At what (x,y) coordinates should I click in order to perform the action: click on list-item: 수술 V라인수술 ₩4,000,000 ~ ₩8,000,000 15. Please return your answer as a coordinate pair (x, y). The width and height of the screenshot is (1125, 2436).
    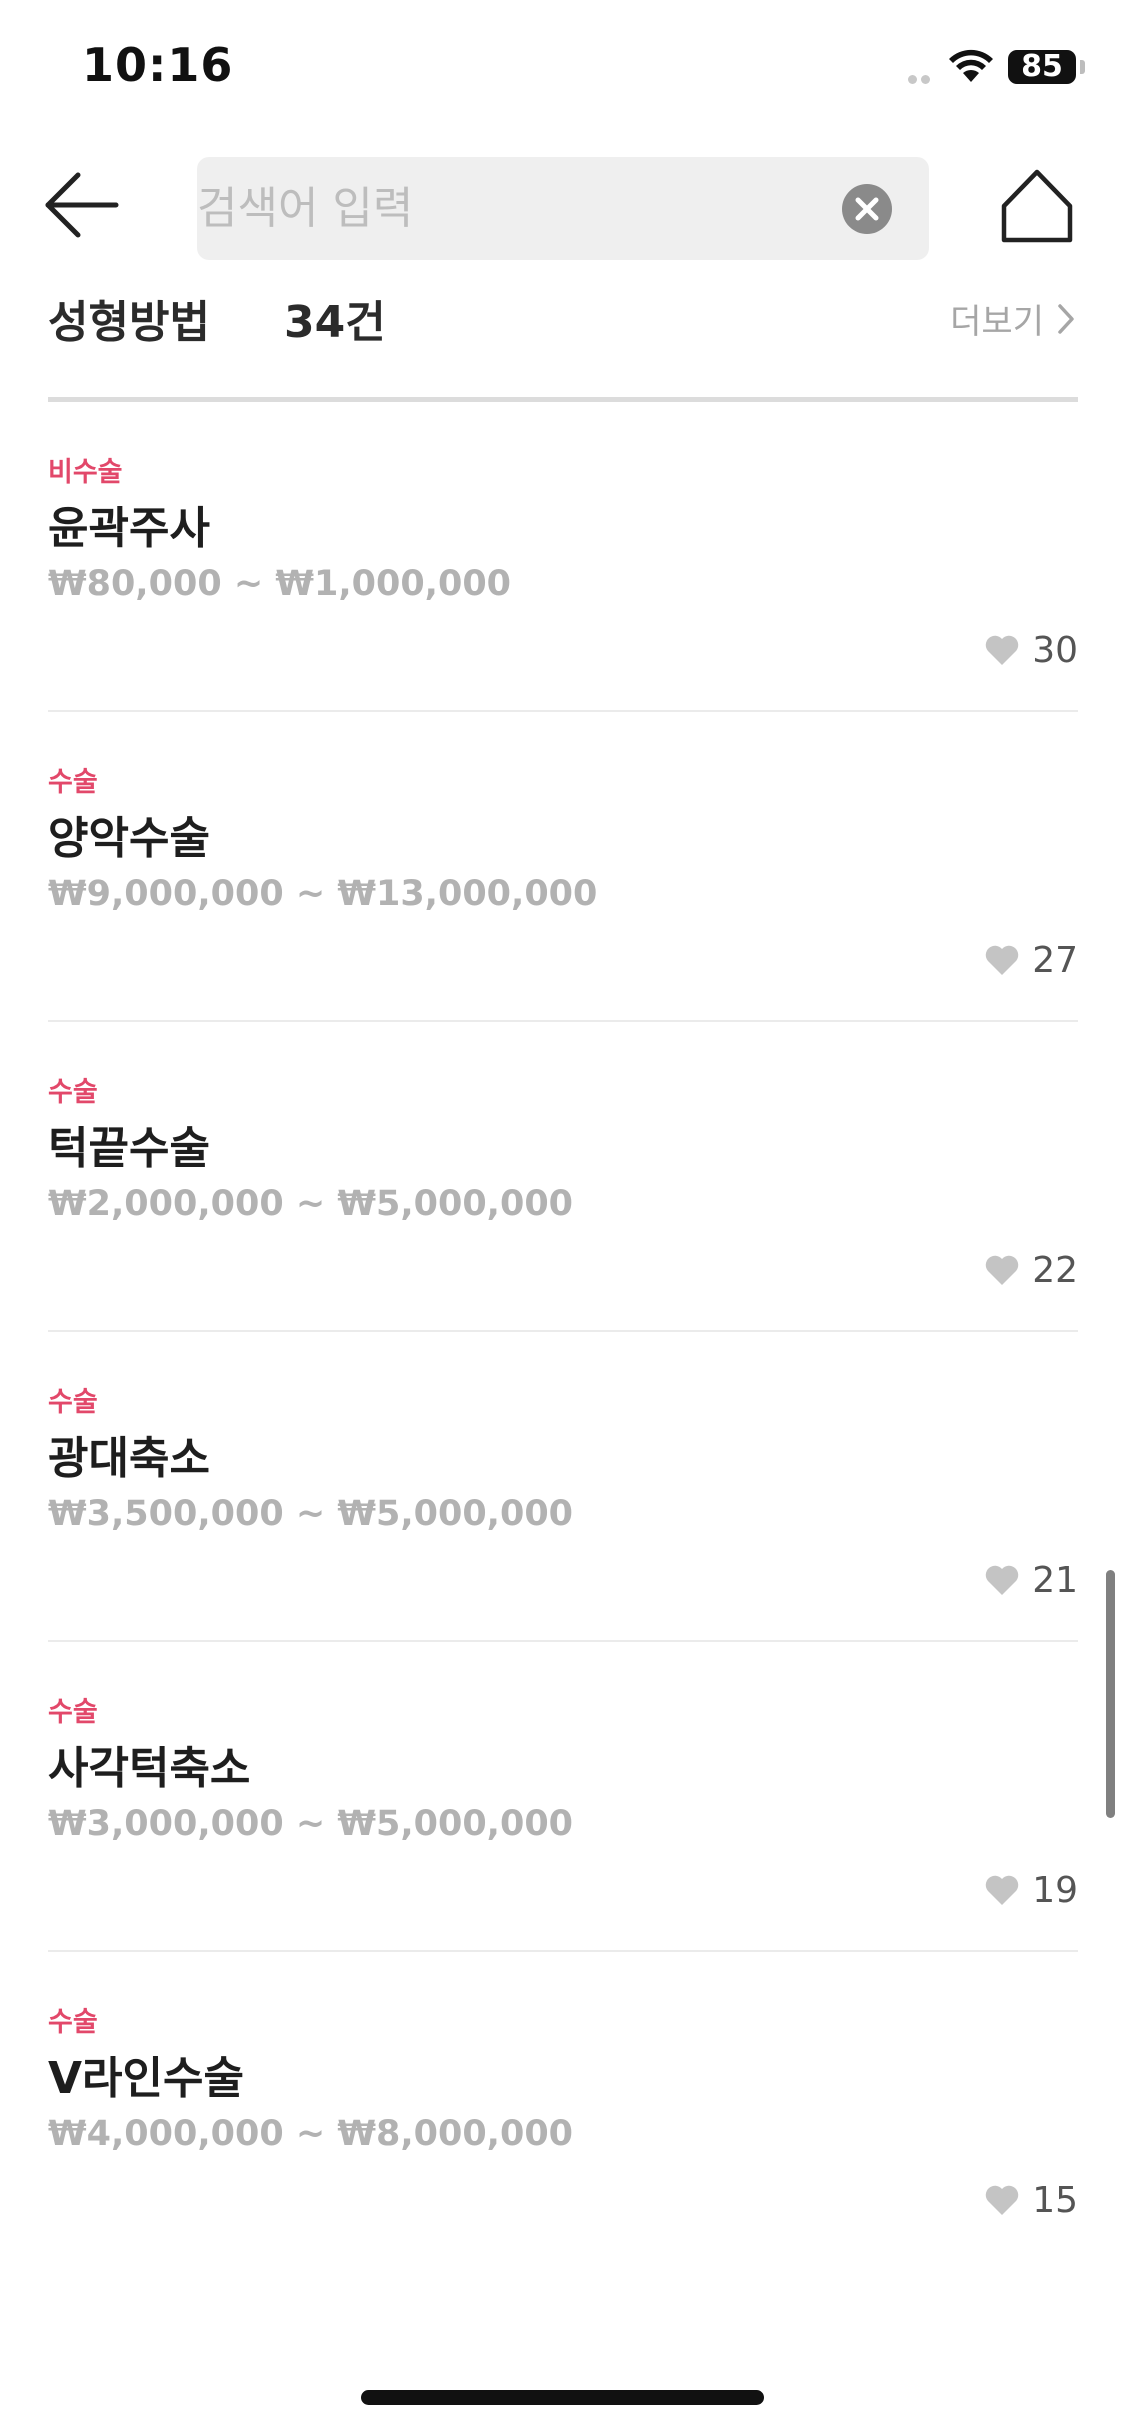
    Looking at the image, I should click on (563, 2107).